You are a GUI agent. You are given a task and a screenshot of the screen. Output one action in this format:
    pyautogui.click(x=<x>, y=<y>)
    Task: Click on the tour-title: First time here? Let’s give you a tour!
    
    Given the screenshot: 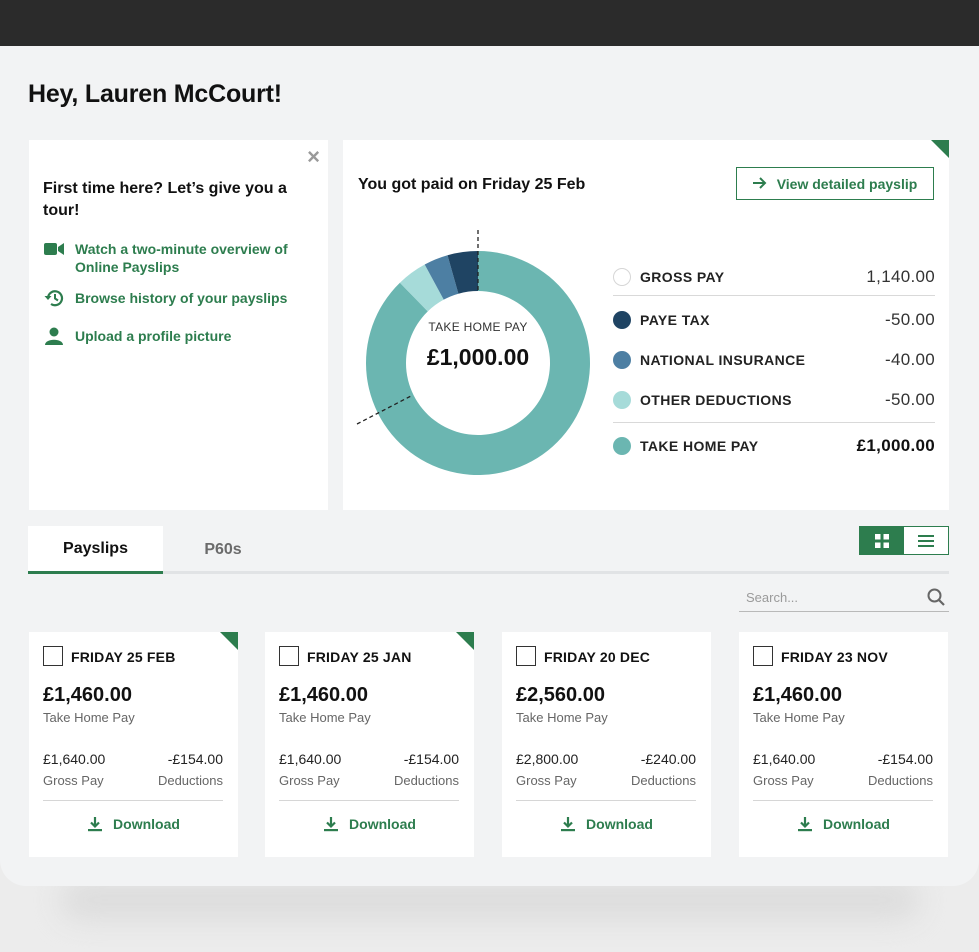 What is the action you would take?
    pyautogui.click(x=165, y=199)
    